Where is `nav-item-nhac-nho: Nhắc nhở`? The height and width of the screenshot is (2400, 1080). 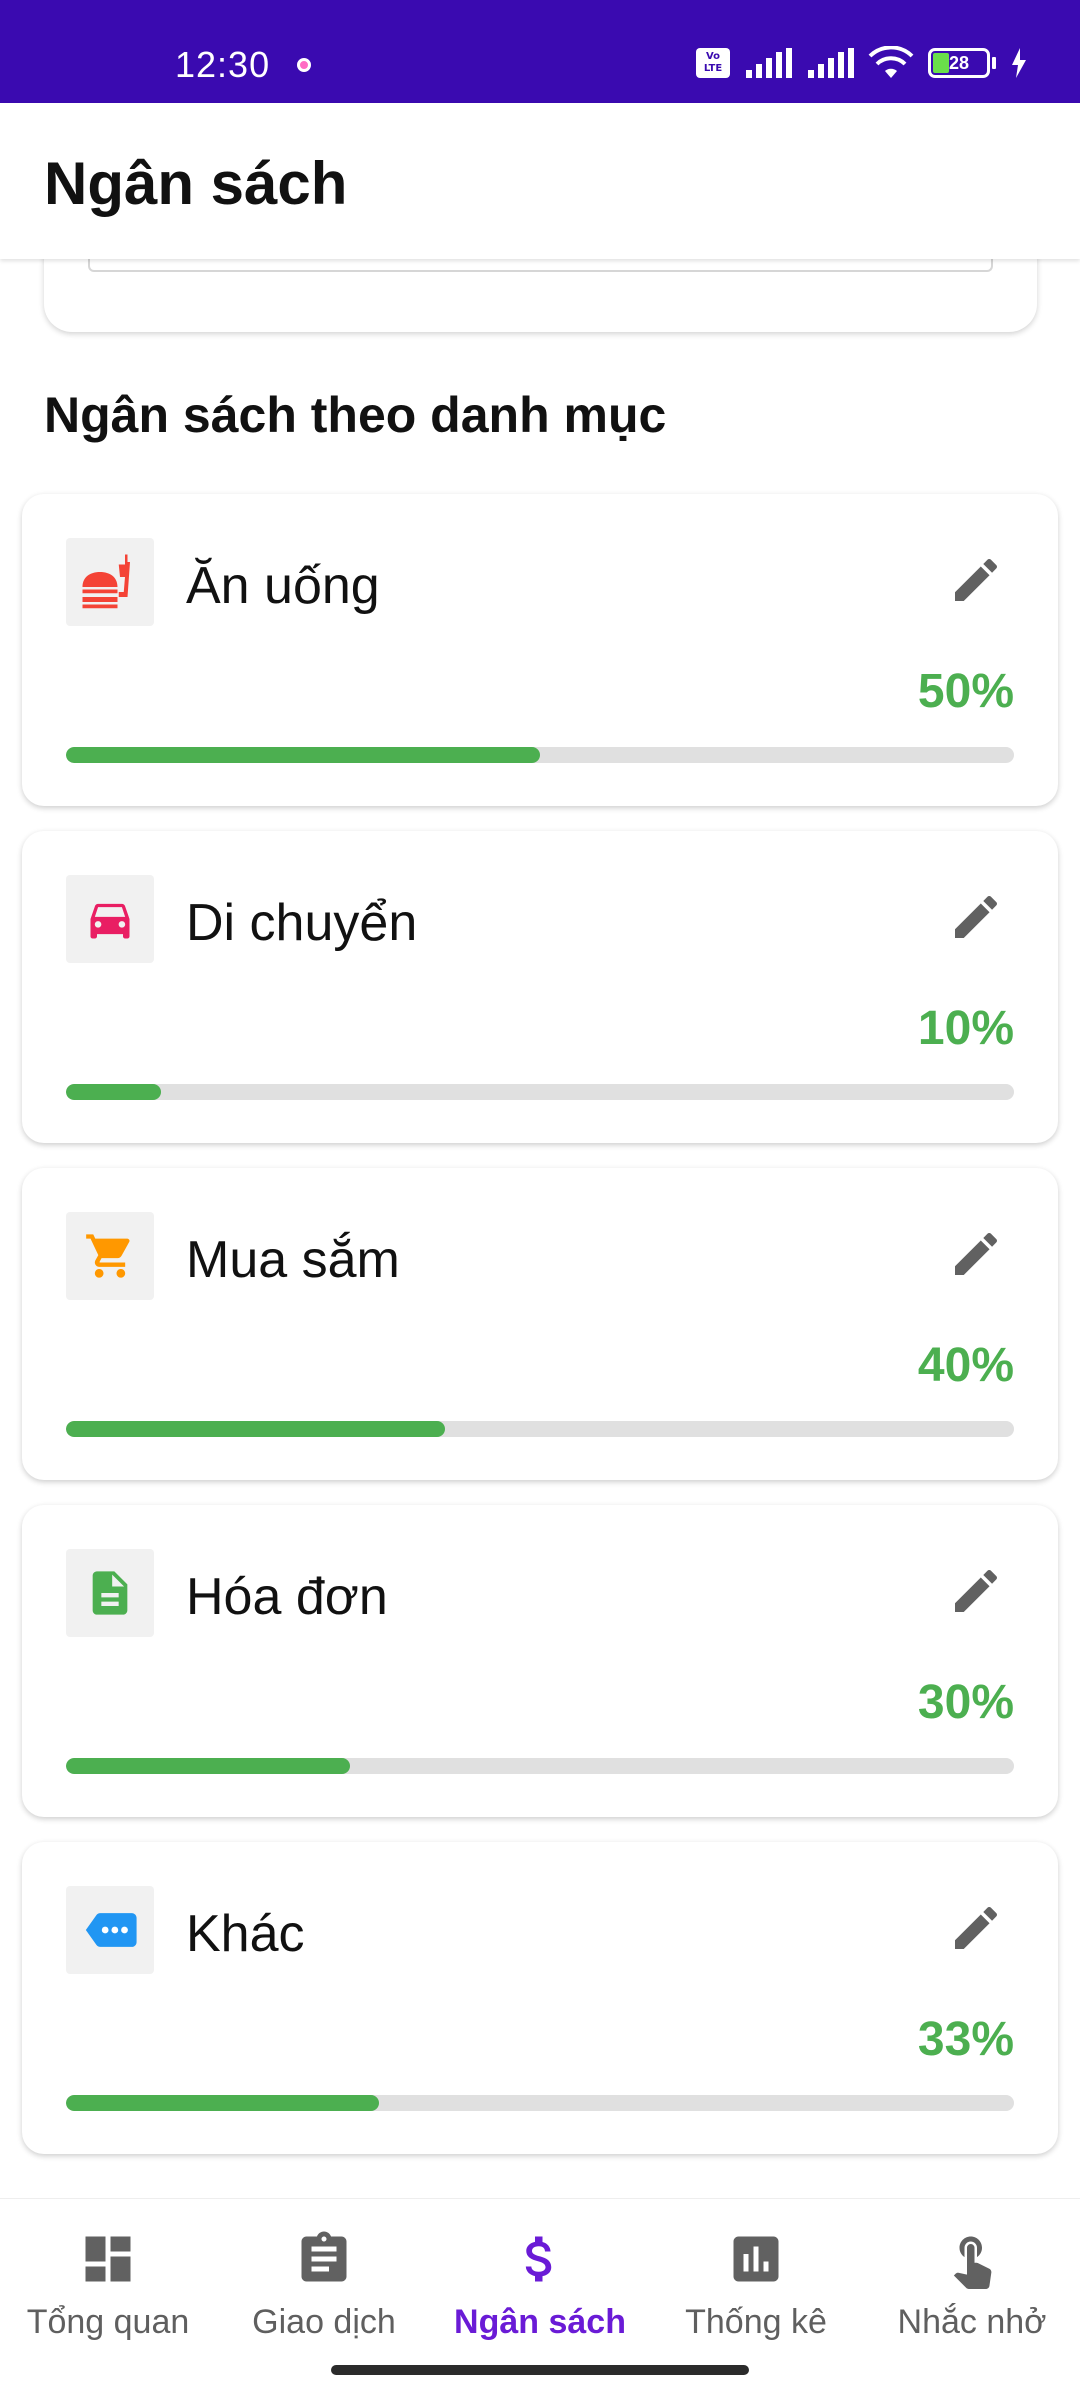
nav-item-nhac-nho: Nhắc nhở is located at coordinates (972, 2284).